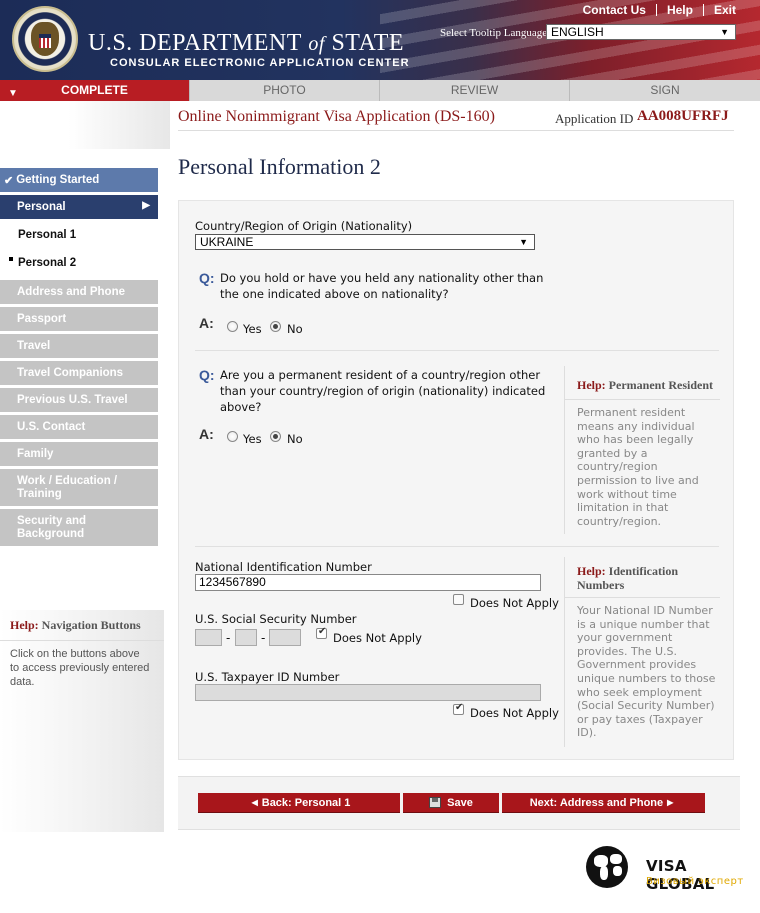 This screenshot has height=913, width=760. Describe the element at coordinates (47, 235) in the screenshot. I see `sidebar-item-label: Personal 1` at that location.